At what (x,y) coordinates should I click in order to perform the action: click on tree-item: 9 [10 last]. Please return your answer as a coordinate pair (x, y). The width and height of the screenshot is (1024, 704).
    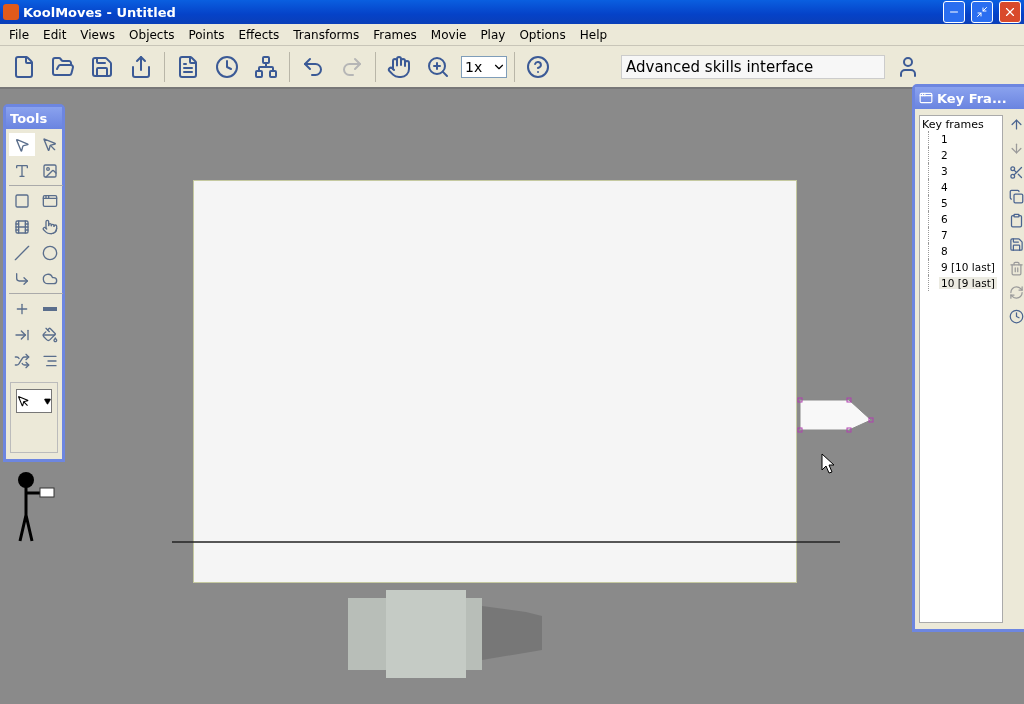
    Looking at the image, I should click on (968, 267).